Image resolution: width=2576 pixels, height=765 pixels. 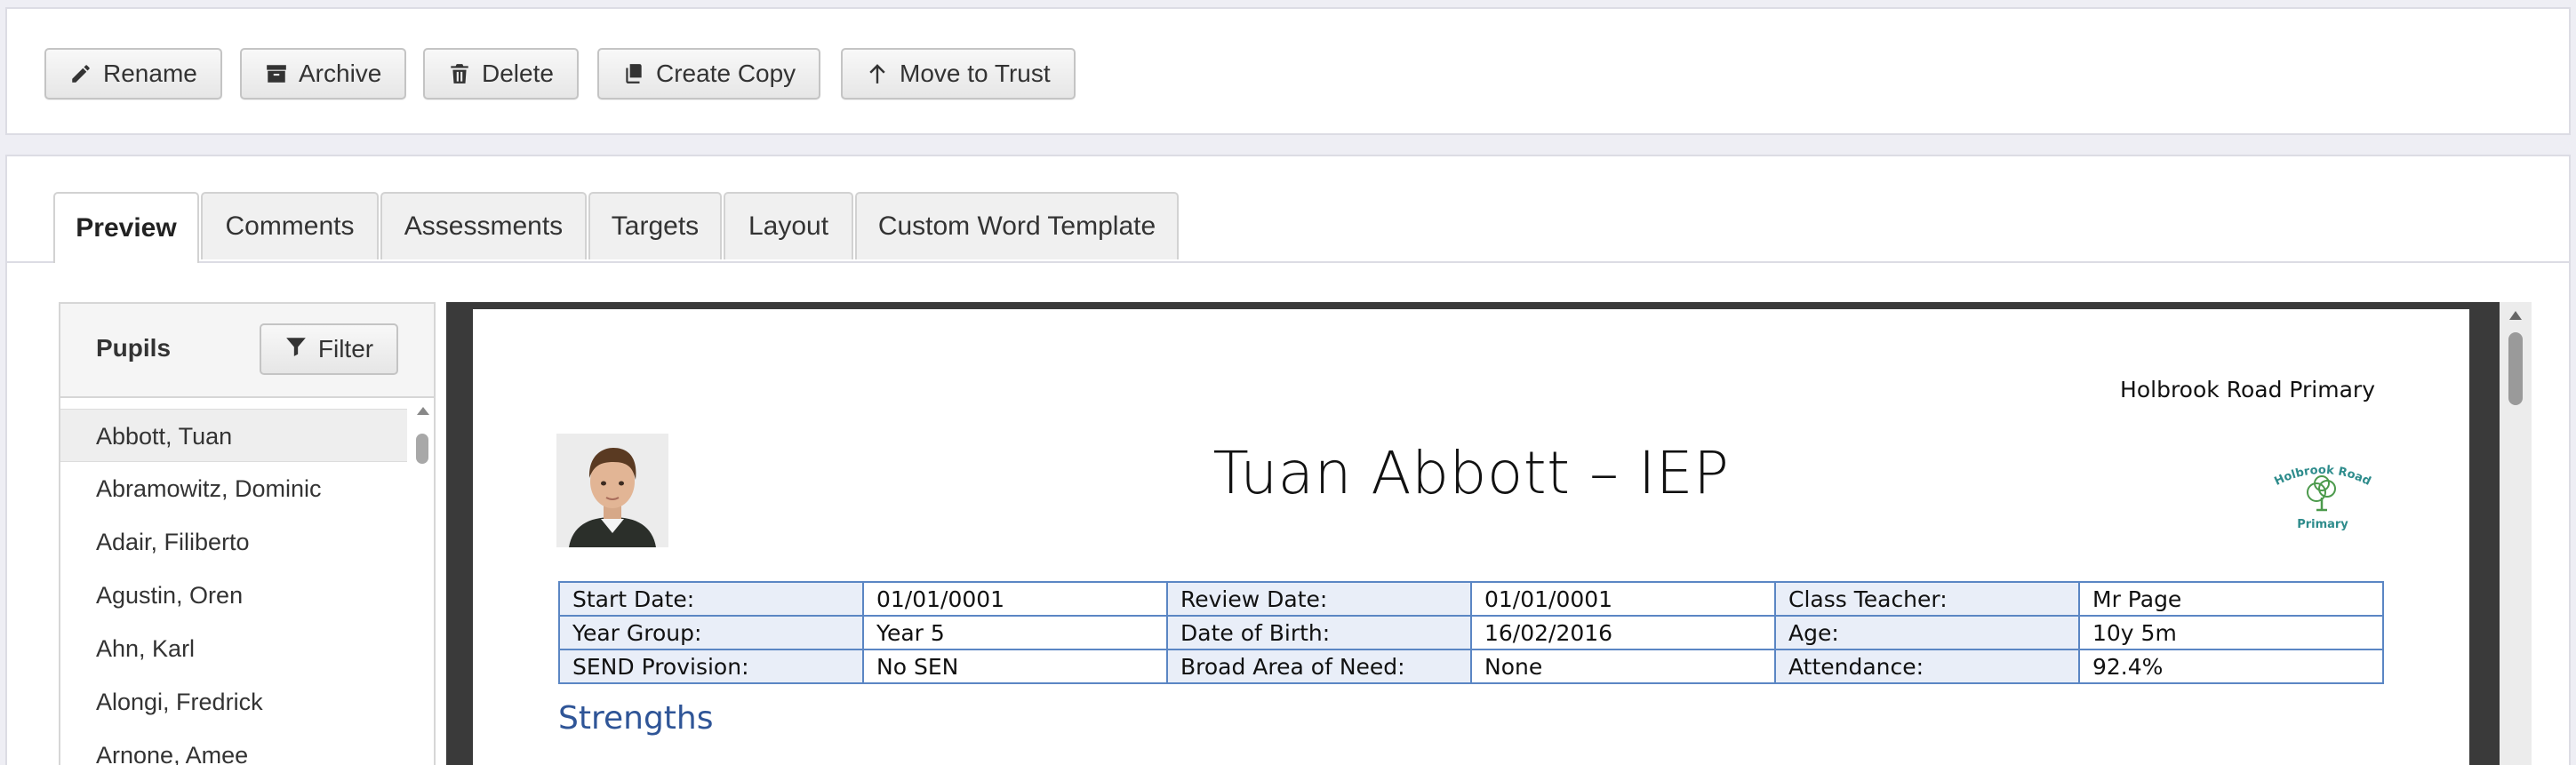 I want to click on class-teacher-value: Mr Page, so click(x=2231, y=599).